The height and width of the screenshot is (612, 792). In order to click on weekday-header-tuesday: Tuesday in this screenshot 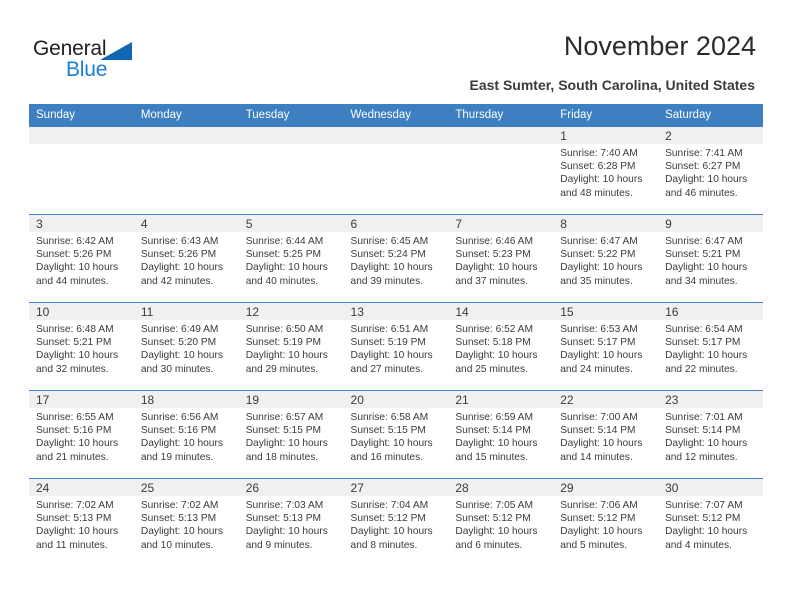, I will do `click(291, 115)`.